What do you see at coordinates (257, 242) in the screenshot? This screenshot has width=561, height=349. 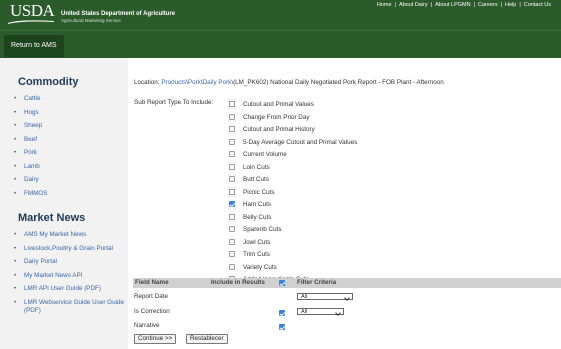 I see `sub-report-option-label: Jowl Cuts` at bounding box center [257, 242].